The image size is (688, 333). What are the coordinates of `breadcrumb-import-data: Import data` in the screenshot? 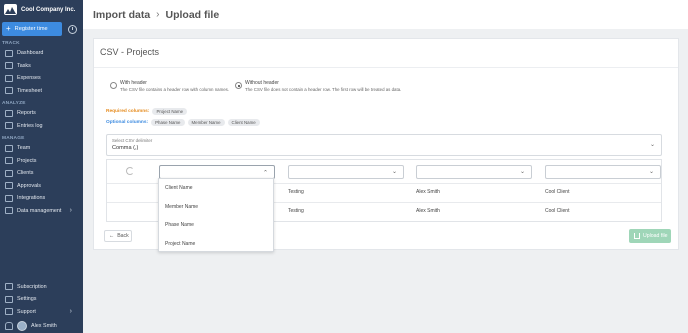 It's located at (121, 15).